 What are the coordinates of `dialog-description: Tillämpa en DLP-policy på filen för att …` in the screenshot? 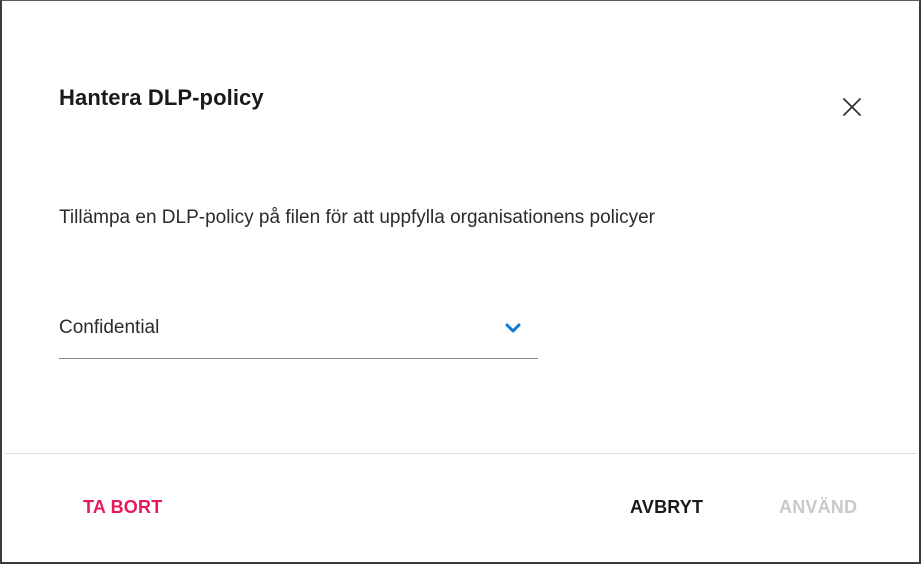 It's located at (357, 217).